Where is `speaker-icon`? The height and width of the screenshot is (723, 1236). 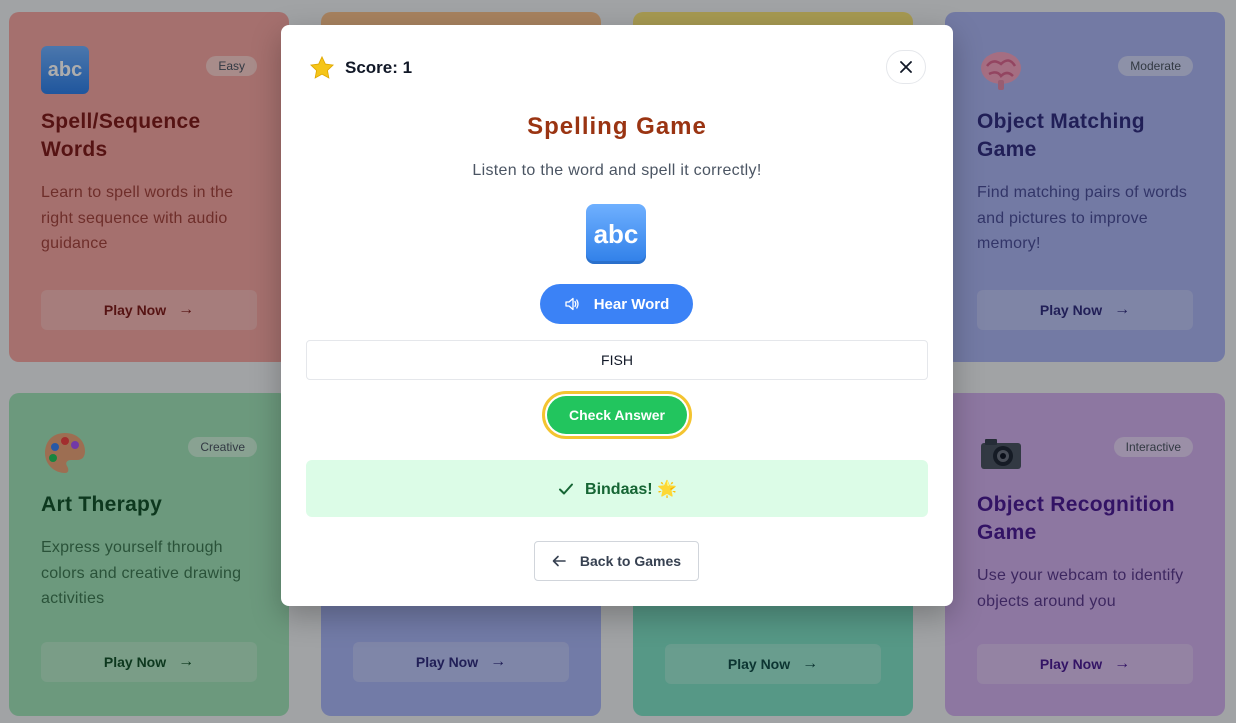 speaker-icon is located at coordinates (572, 304).